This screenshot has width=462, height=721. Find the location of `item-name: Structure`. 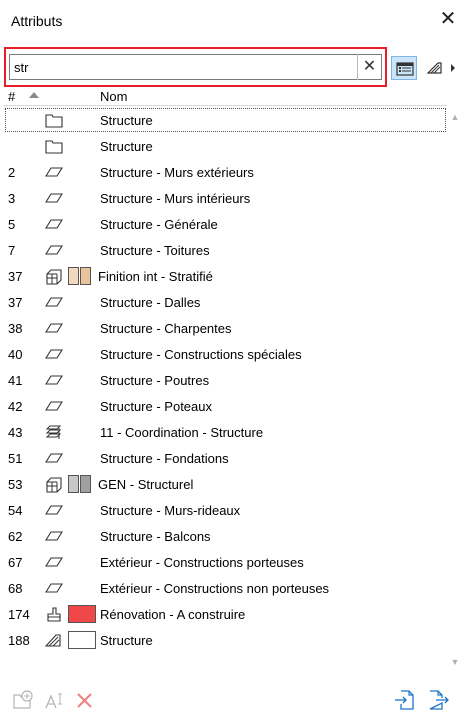

item-name: Structure is located at coordinates (126, 146).